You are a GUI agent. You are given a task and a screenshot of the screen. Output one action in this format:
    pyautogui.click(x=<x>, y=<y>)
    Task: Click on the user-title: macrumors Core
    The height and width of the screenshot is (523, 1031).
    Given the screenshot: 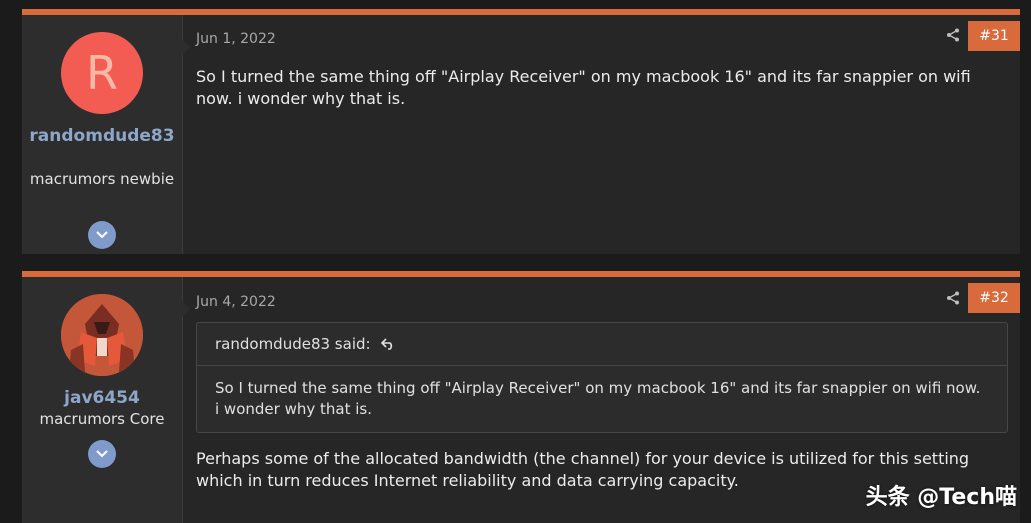 What is the action you would take?
    pyautogui.click(x=102, y=419)
    